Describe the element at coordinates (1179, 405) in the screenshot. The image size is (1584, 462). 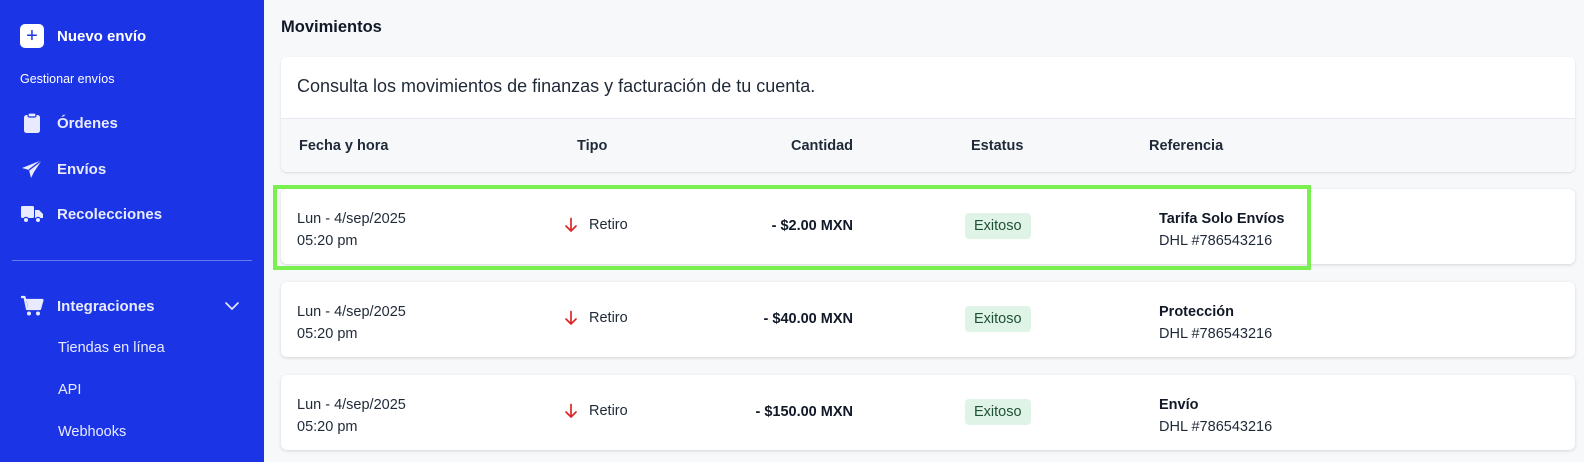
I see `row-reference-title: Envío` at that location.